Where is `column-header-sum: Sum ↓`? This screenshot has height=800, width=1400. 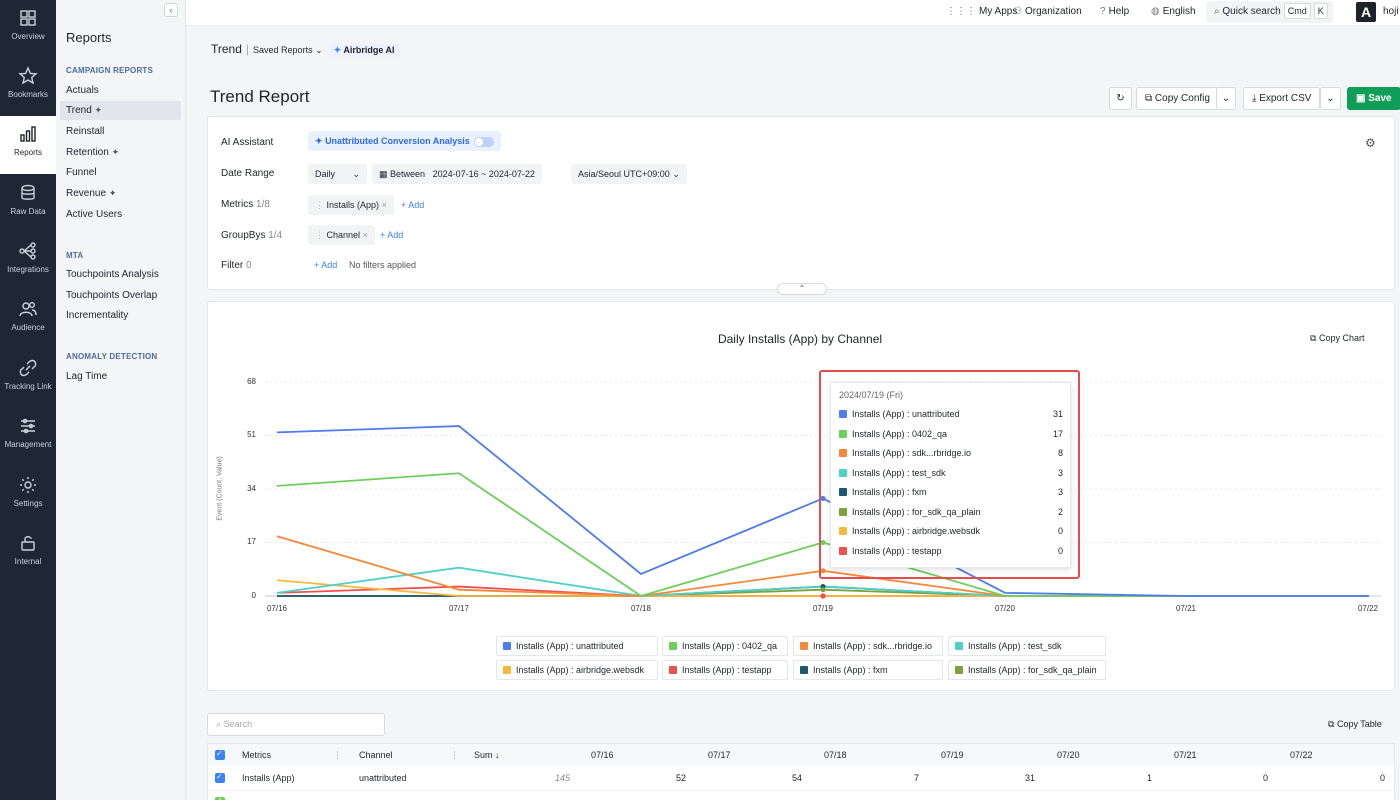
column-header-sum: Sum ↓ is located at coordinates (487, 755).